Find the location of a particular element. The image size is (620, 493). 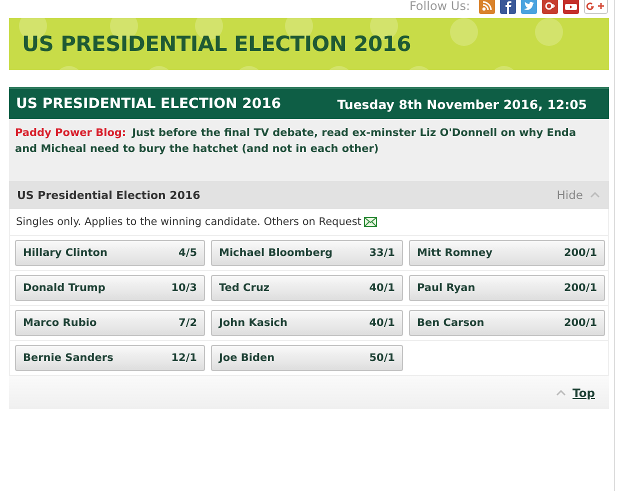

facebook-icon is located at coordinates (508, 7).